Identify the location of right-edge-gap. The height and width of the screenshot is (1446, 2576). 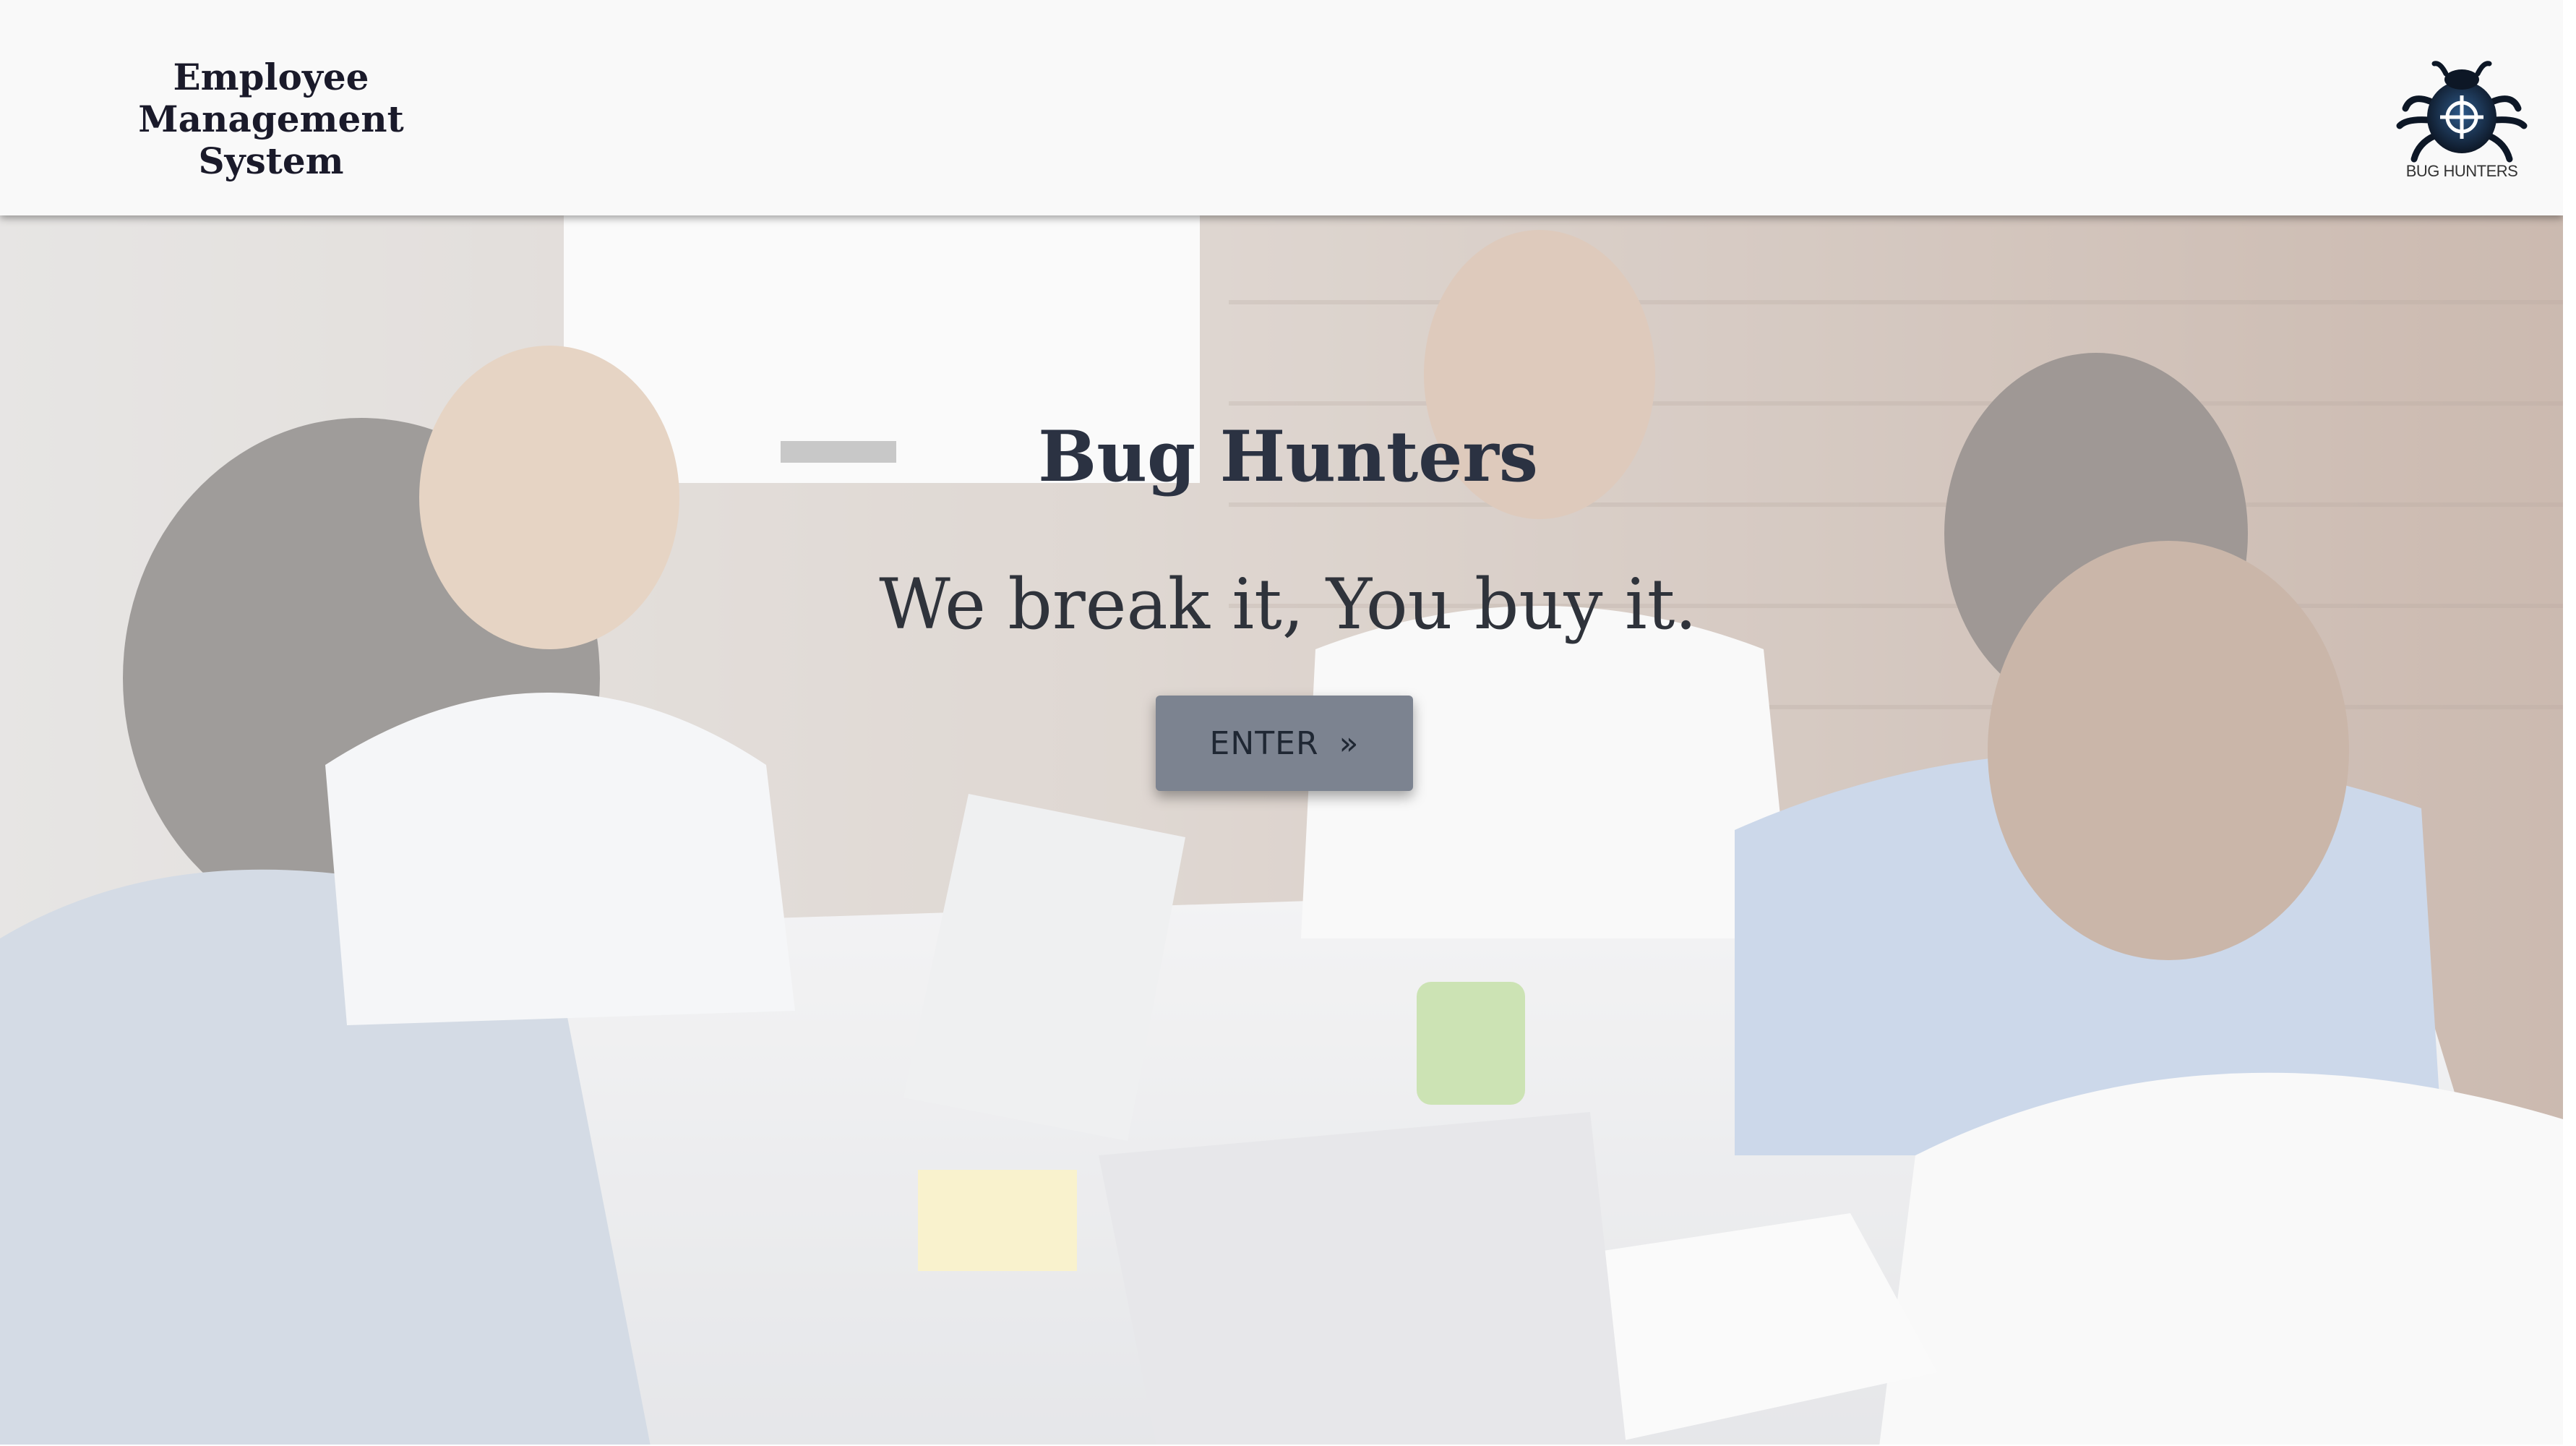
(2569, 723).